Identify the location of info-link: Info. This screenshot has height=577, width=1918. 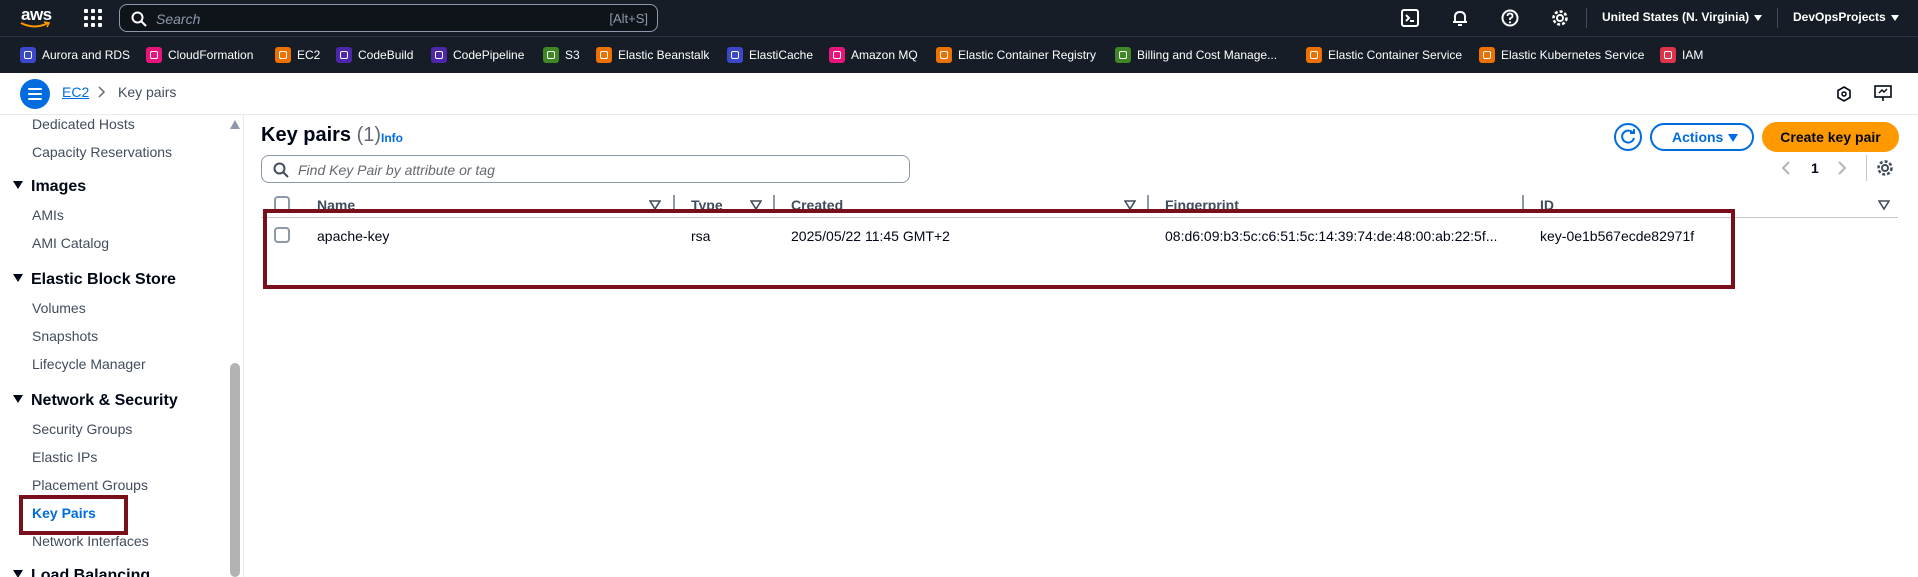
(392, 138).